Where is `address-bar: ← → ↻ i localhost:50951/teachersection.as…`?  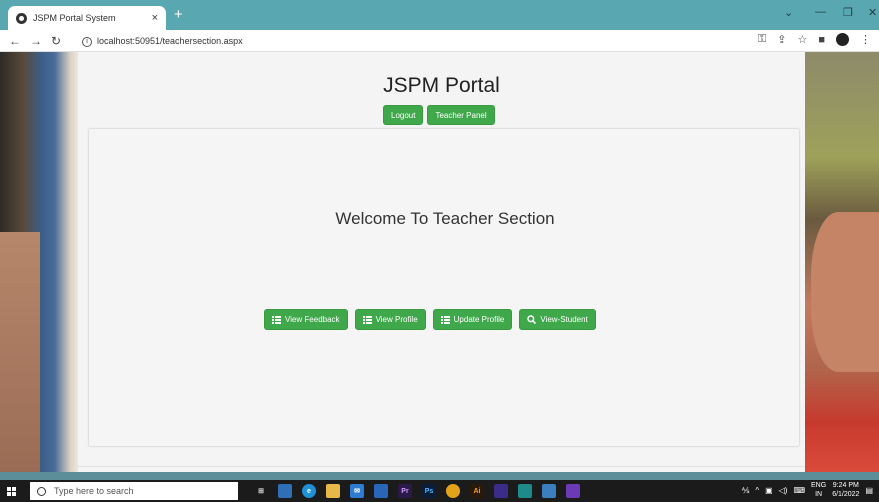
address-bar: ← → ↻ i localhost:50951/teachersection.as… is located at coordinates (439, 41).